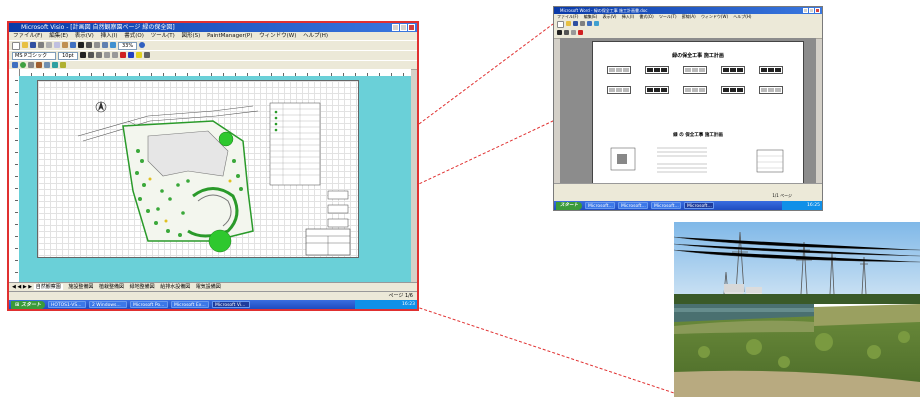 This screenshot has height=397, width=920. Describe the element at coordinates (591, 16) in the screenshot. I see `doc-menu-edit: 編集(E)` at that location.